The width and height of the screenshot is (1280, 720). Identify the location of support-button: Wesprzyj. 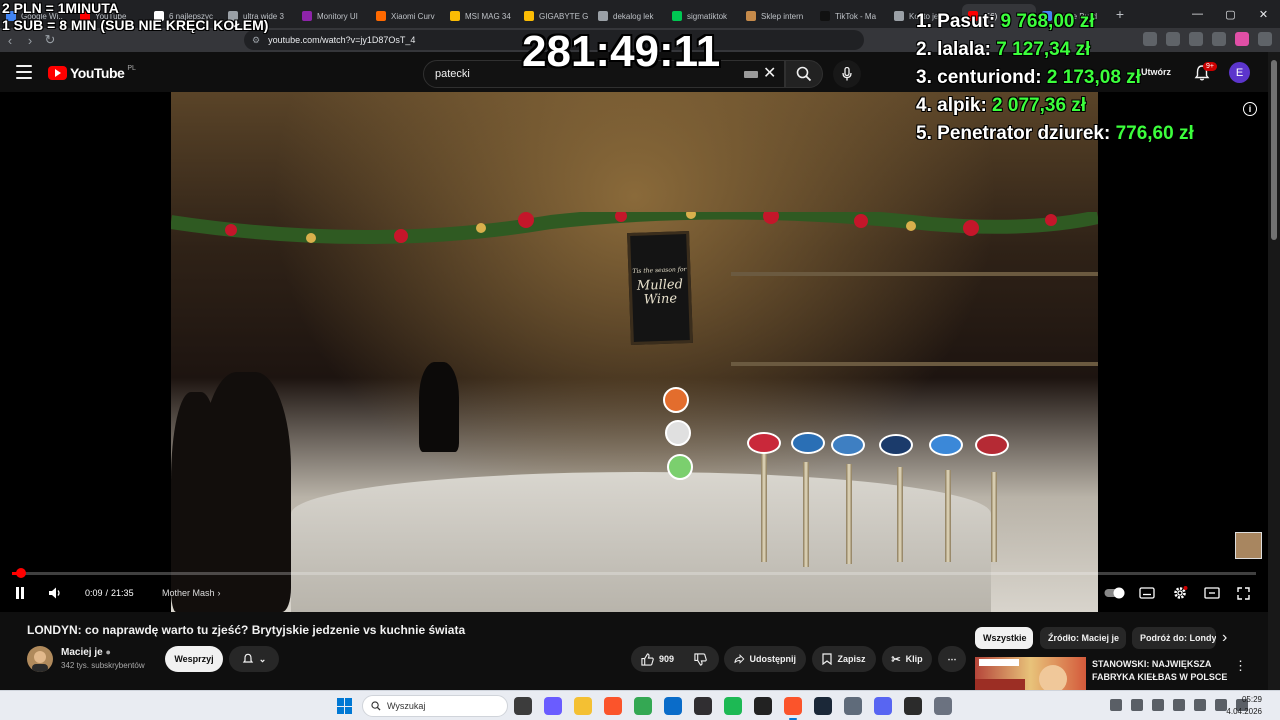
(194, 659).